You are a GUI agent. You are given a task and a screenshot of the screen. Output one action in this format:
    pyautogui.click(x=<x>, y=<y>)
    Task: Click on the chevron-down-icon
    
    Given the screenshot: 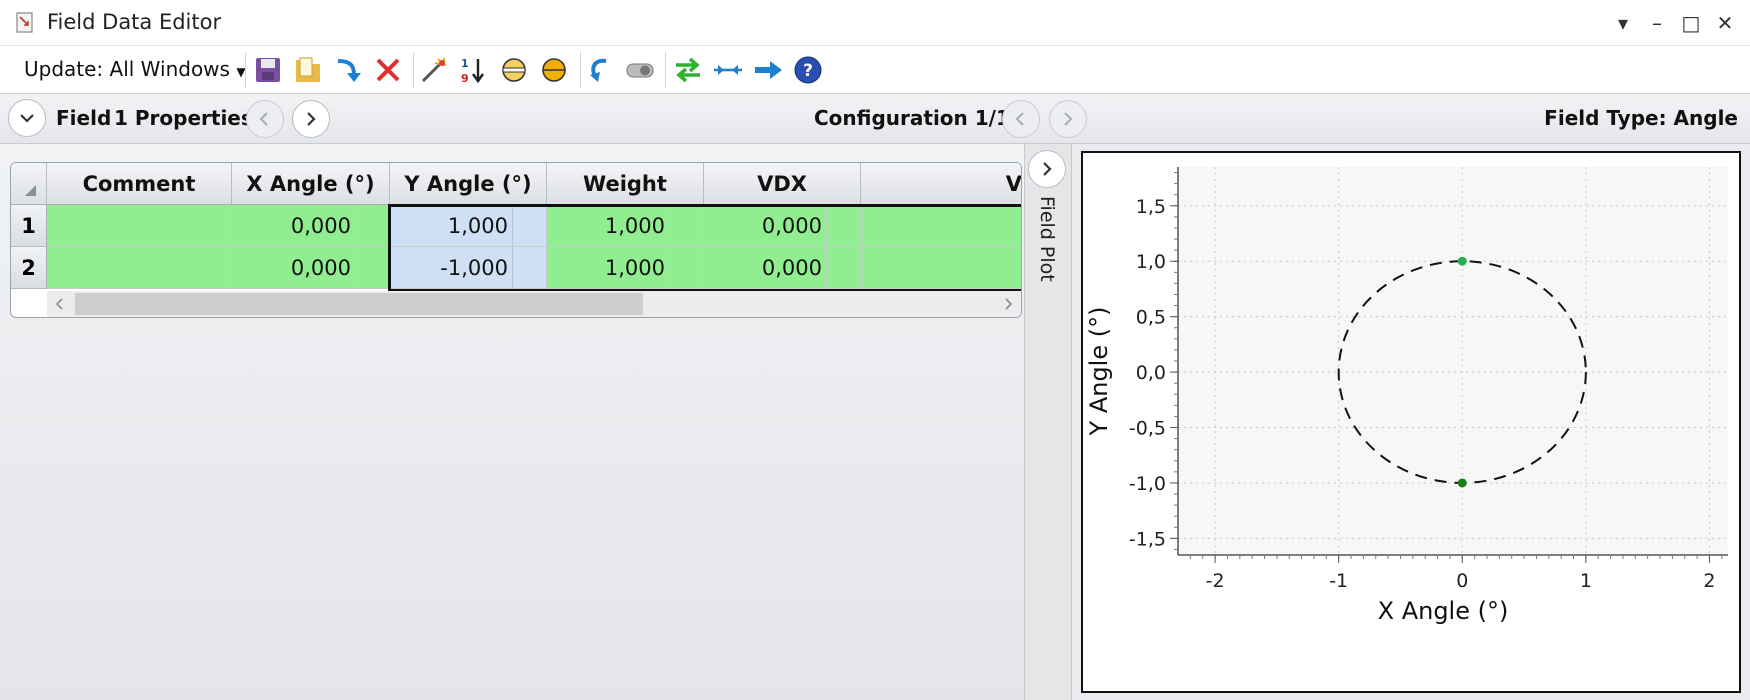 What is the action you would take?
    pyautogui.click(x=27, y=118)
    